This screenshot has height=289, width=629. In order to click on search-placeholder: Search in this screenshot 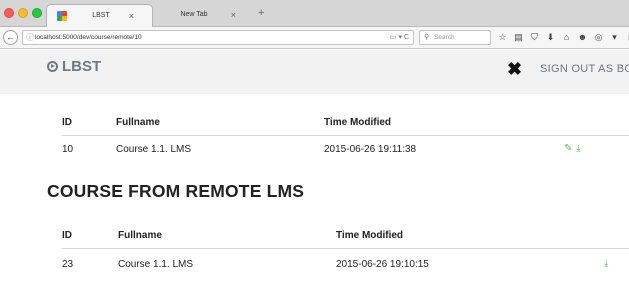, I will do `click(444, 37)`.